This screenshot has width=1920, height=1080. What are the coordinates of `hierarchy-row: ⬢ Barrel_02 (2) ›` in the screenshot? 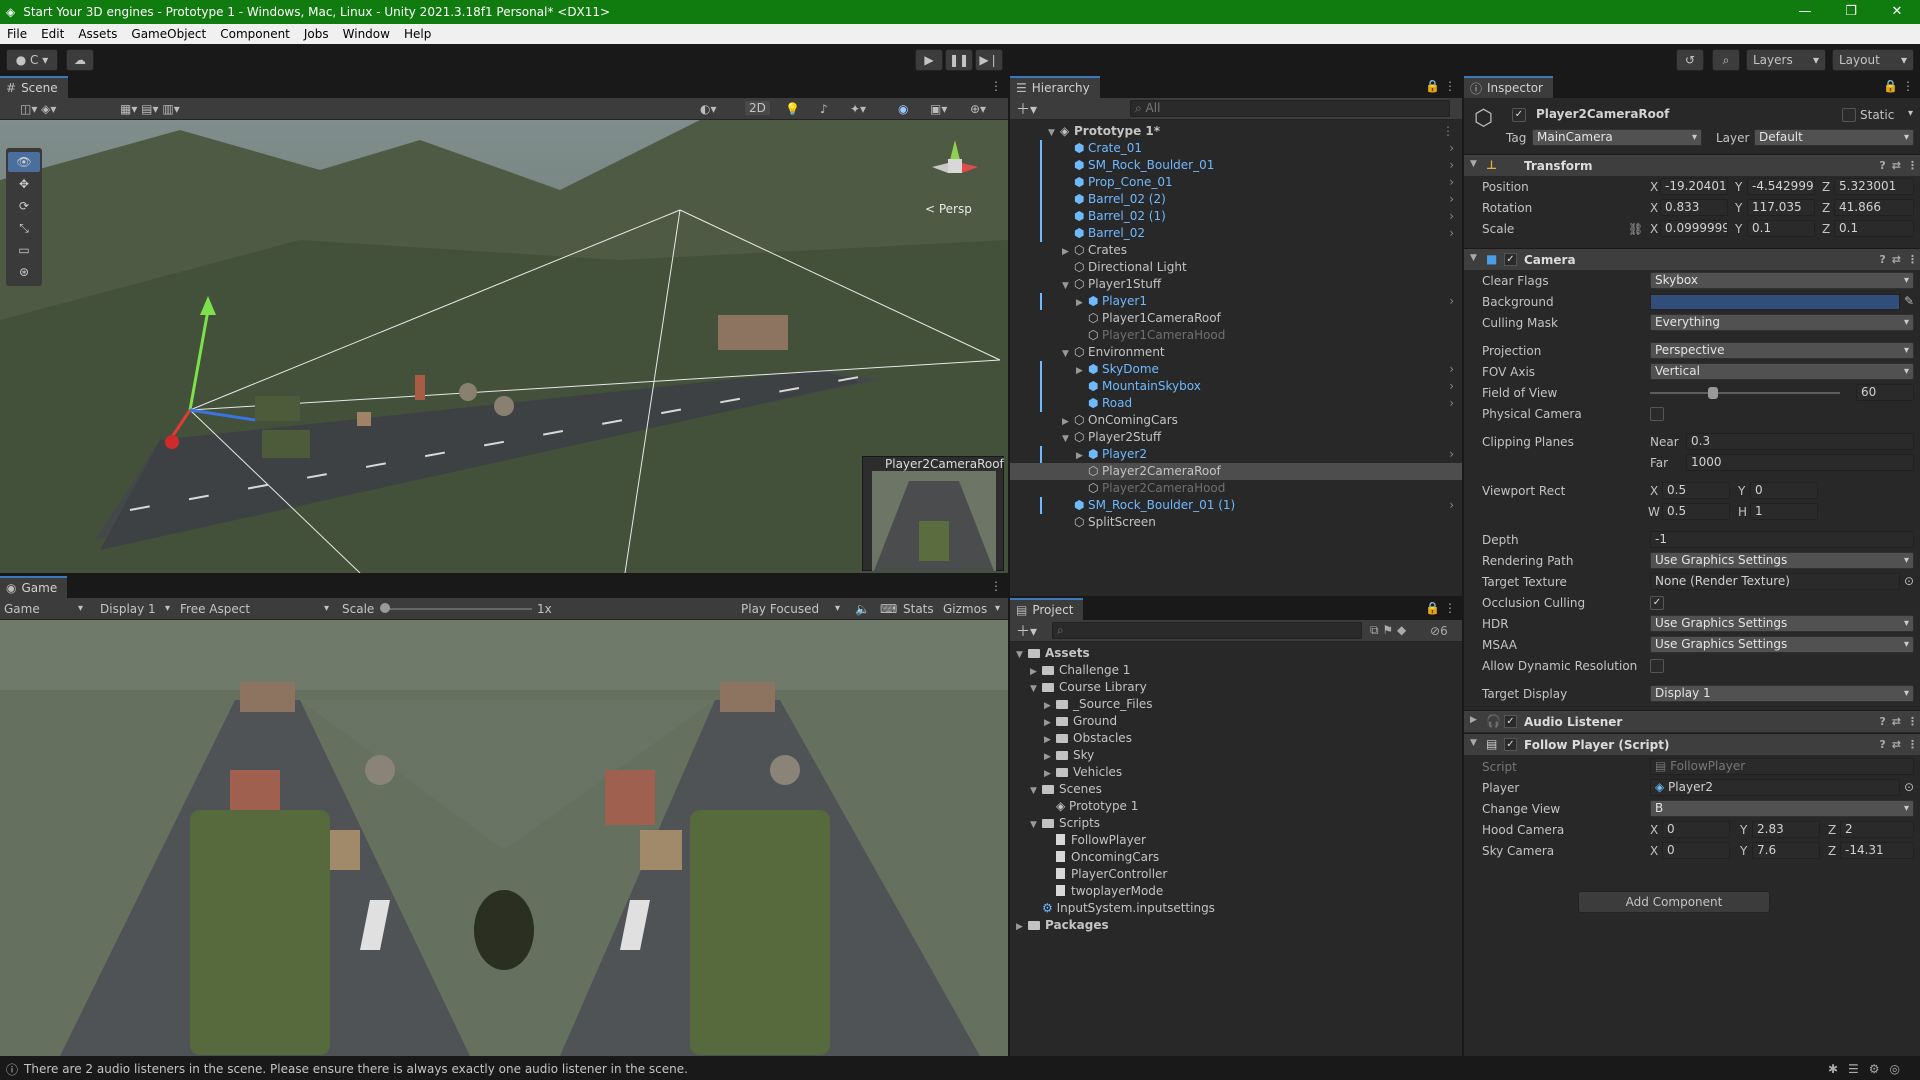 It's located at (1236, 199).